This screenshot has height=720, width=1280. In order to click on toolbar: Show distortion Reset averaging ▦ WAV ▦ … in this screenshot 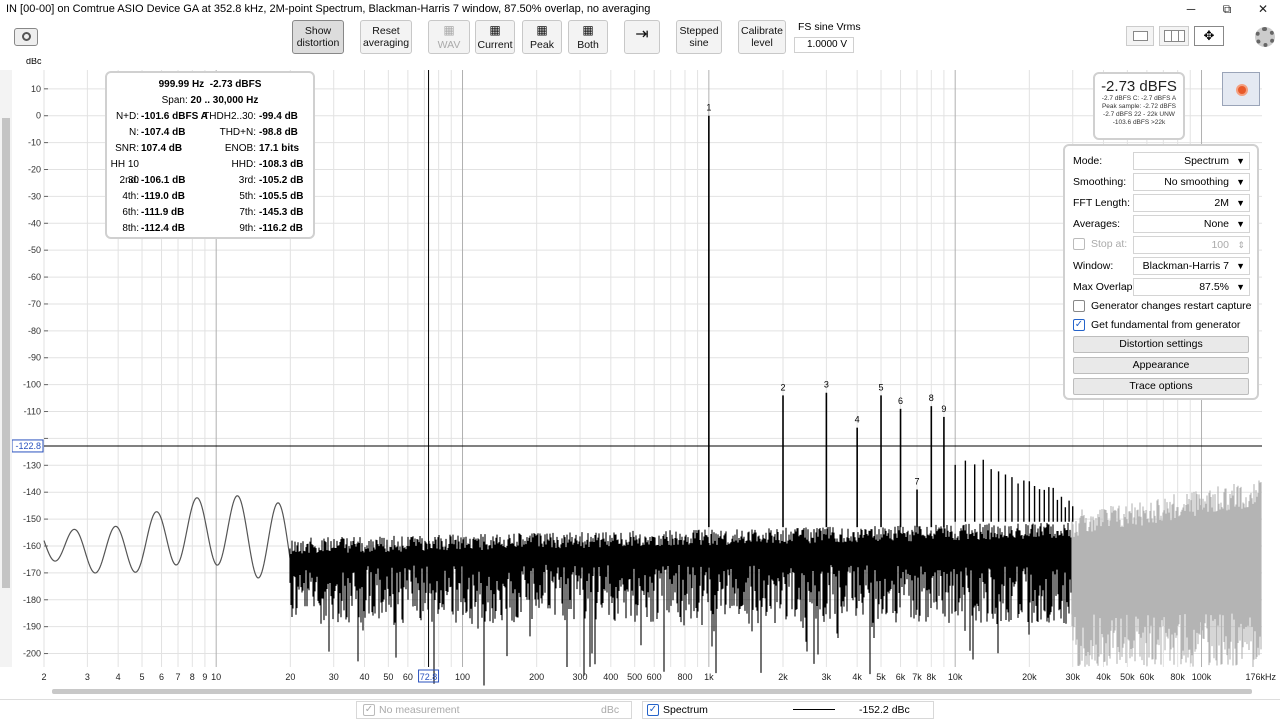, I will do `click(640, 38)`.